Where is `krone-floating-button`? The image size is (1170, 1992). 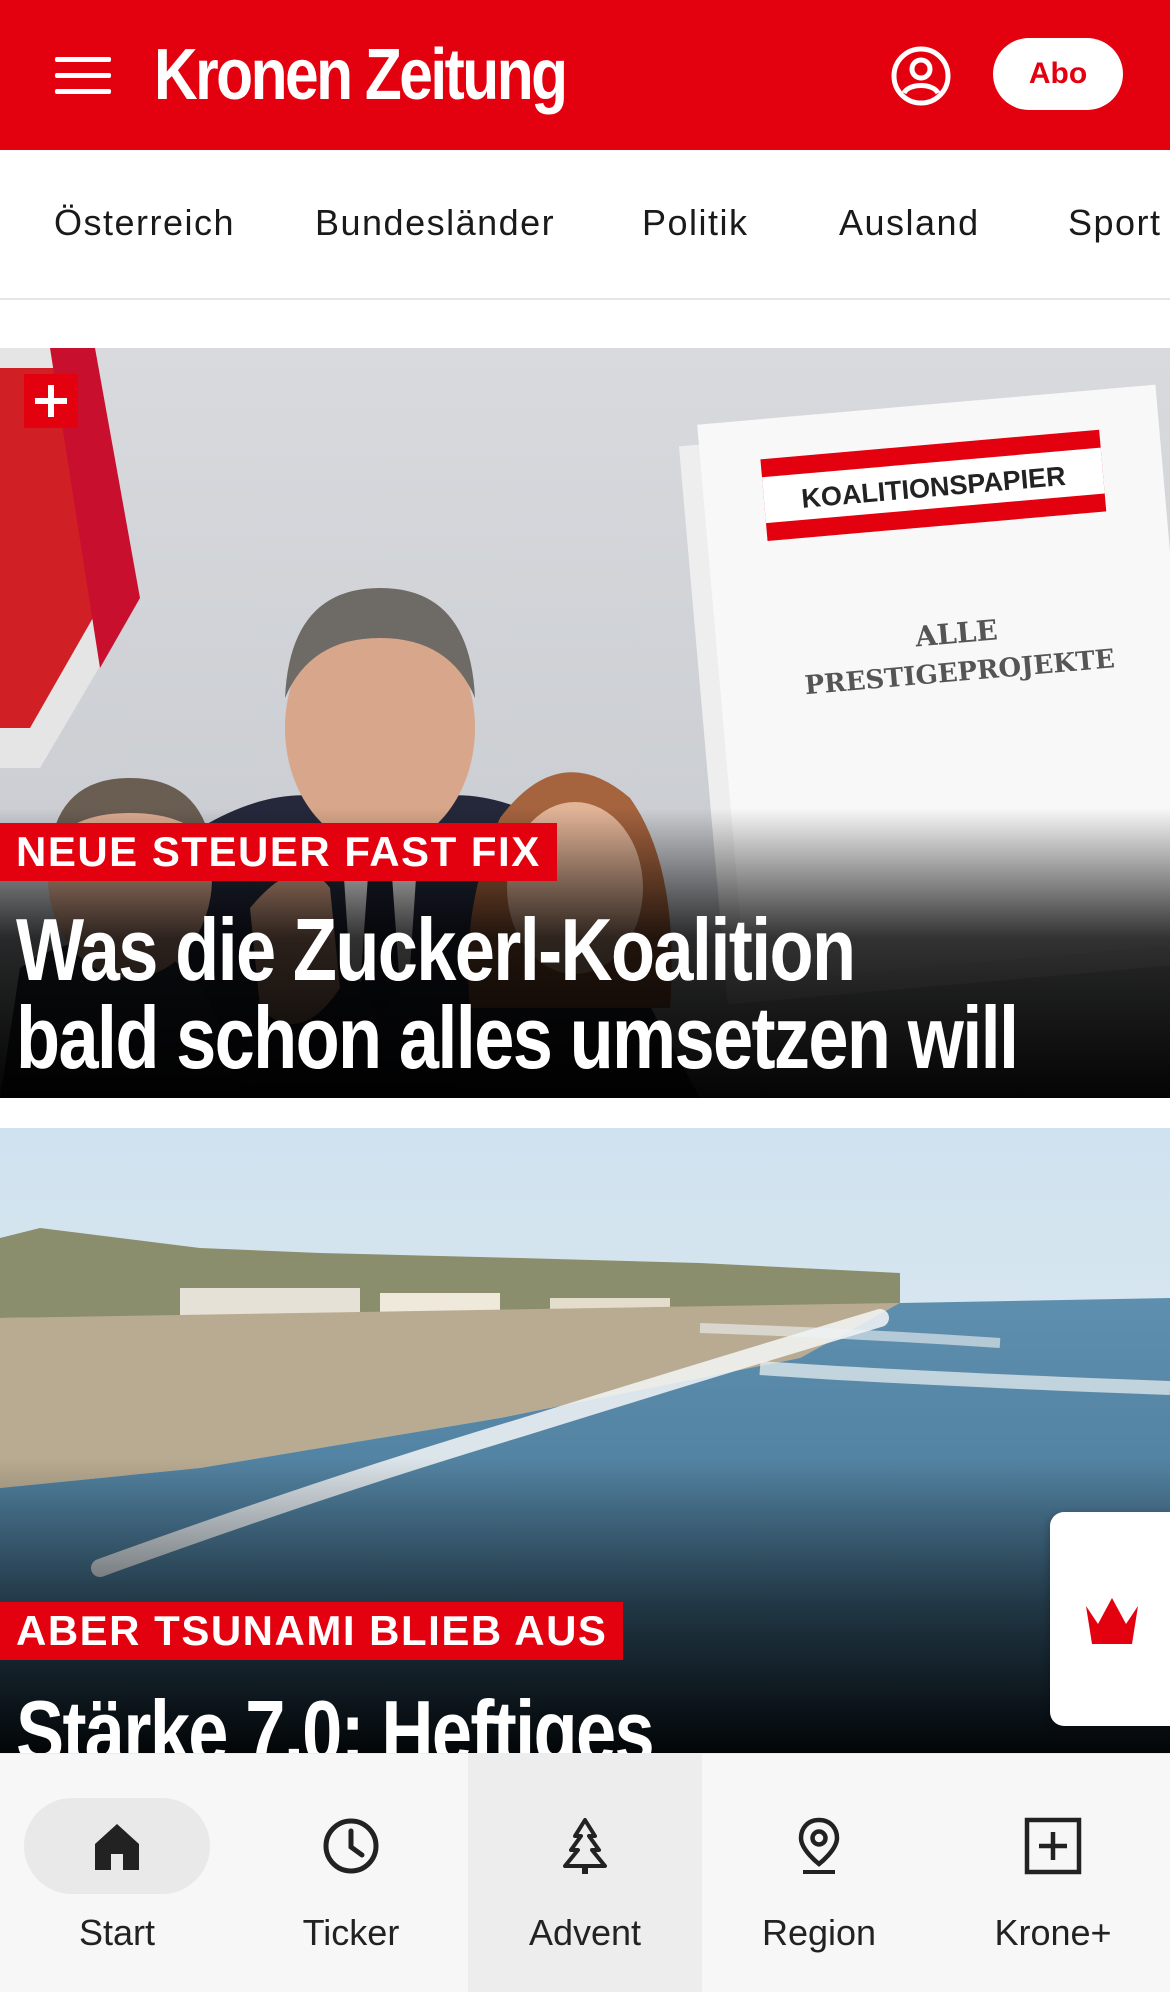 krone-floating-button is located at coordinates (1110, 1619).